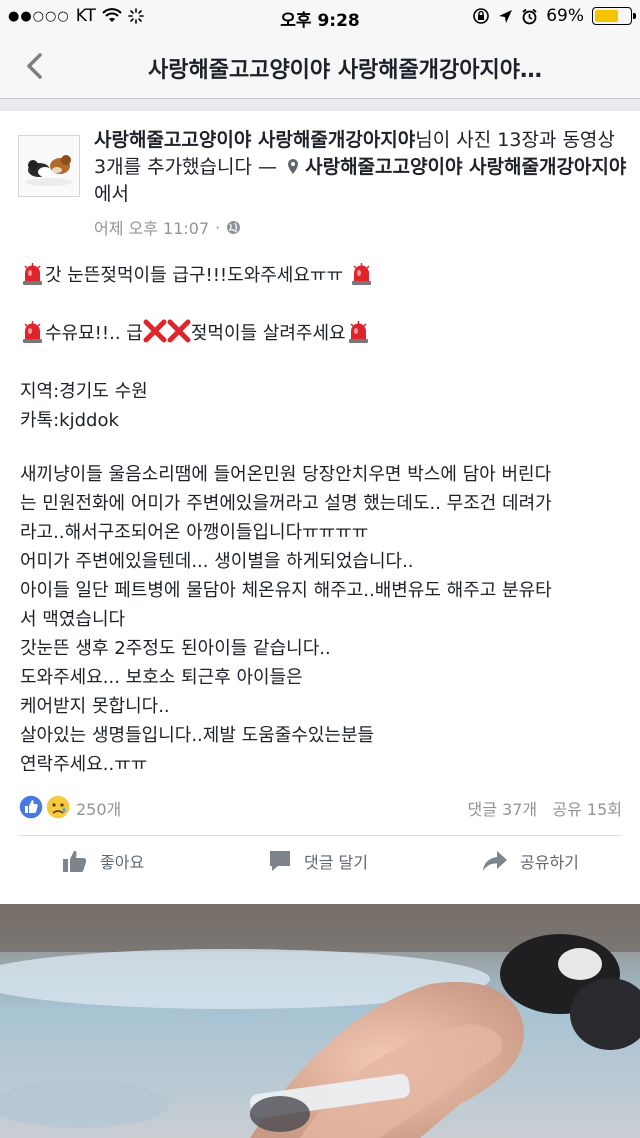 The image size is (640, 1138). I want to click on paragraph-line: 새끼냥이들 울음소리땜에 들어온민원 당장안치우면 박스에 담아 버린다, so click(286, 474).